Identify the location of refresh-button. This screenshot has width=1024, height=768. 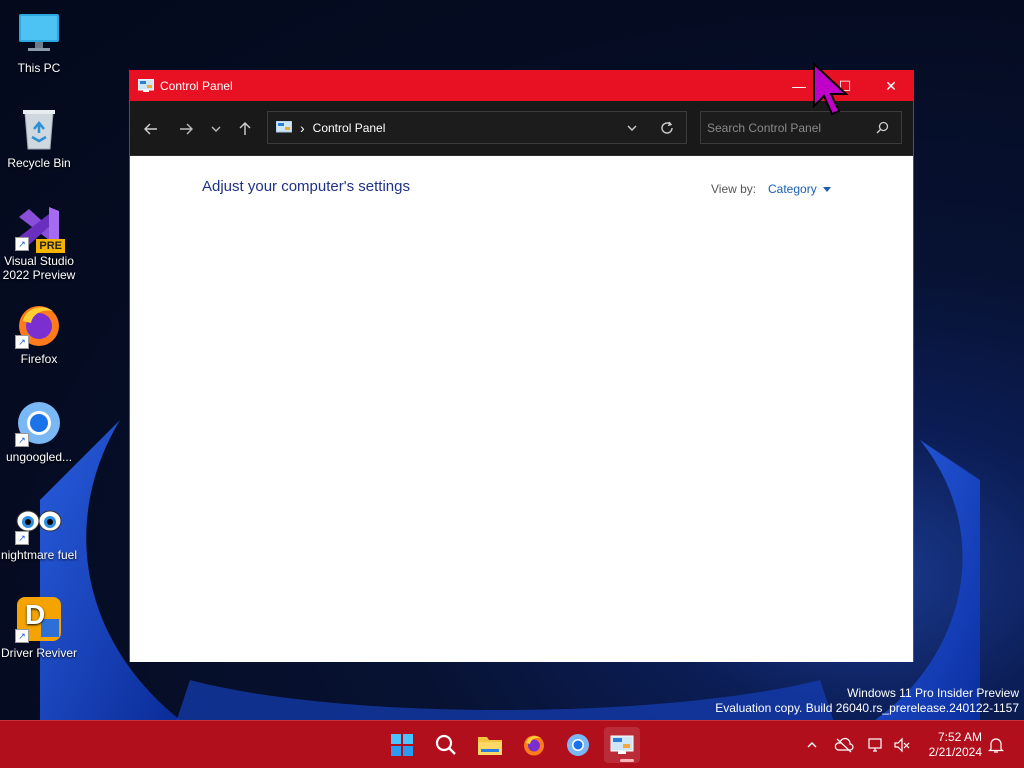
(667, 129).